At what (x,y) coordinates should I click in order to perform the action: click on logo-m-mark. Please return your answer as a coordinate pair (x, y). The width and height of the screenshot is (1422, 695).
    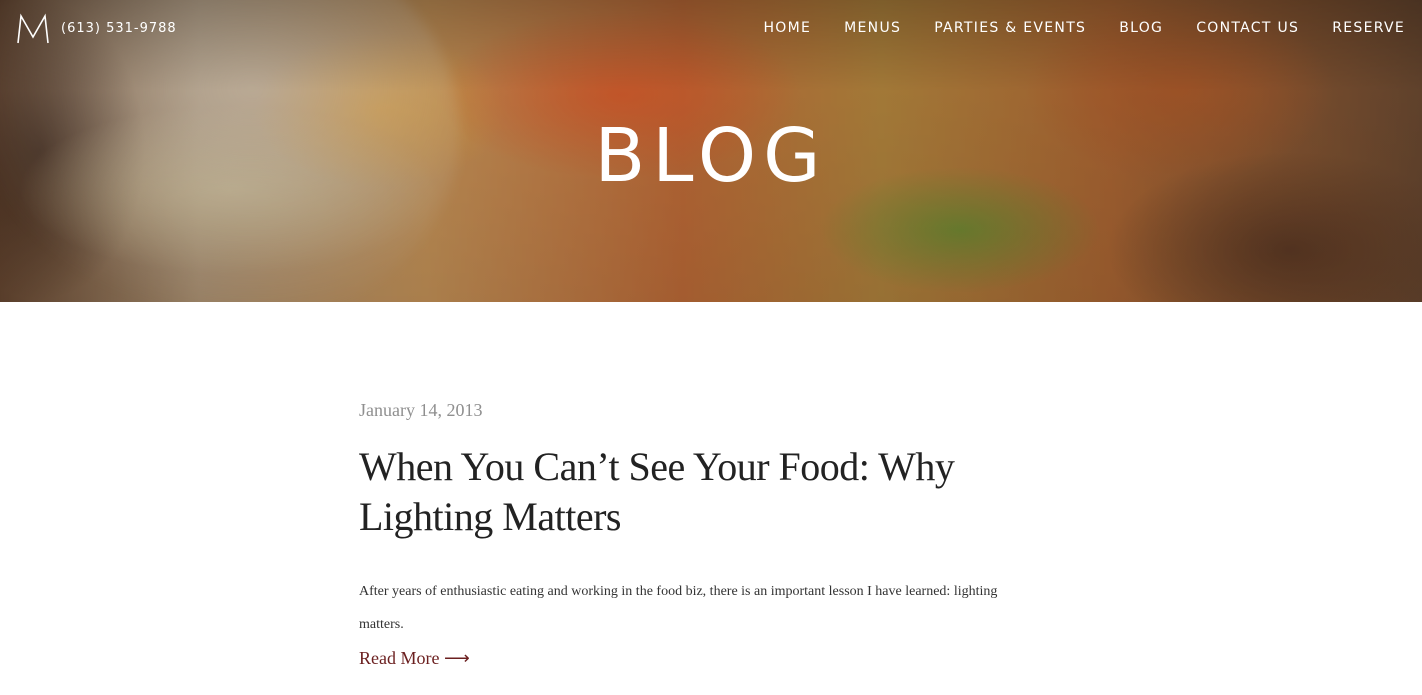
    Looking at the image, I should click on (33, 28).